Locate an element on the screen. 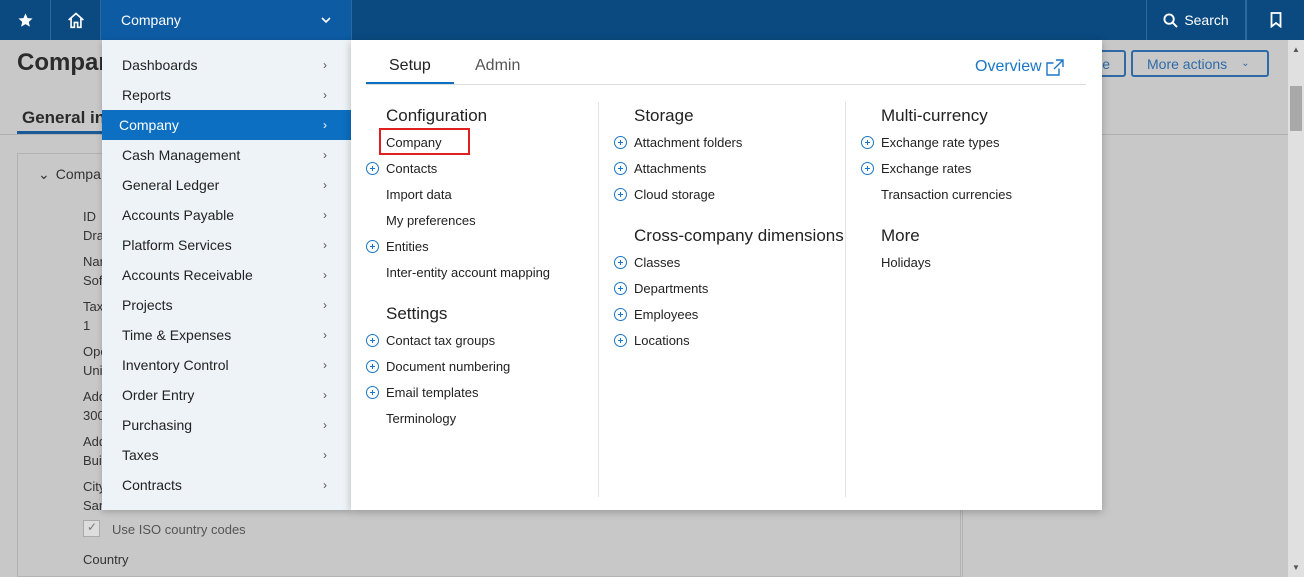  cross-company-heading: Cross-company dimensions is located at coordinates (739, 235).